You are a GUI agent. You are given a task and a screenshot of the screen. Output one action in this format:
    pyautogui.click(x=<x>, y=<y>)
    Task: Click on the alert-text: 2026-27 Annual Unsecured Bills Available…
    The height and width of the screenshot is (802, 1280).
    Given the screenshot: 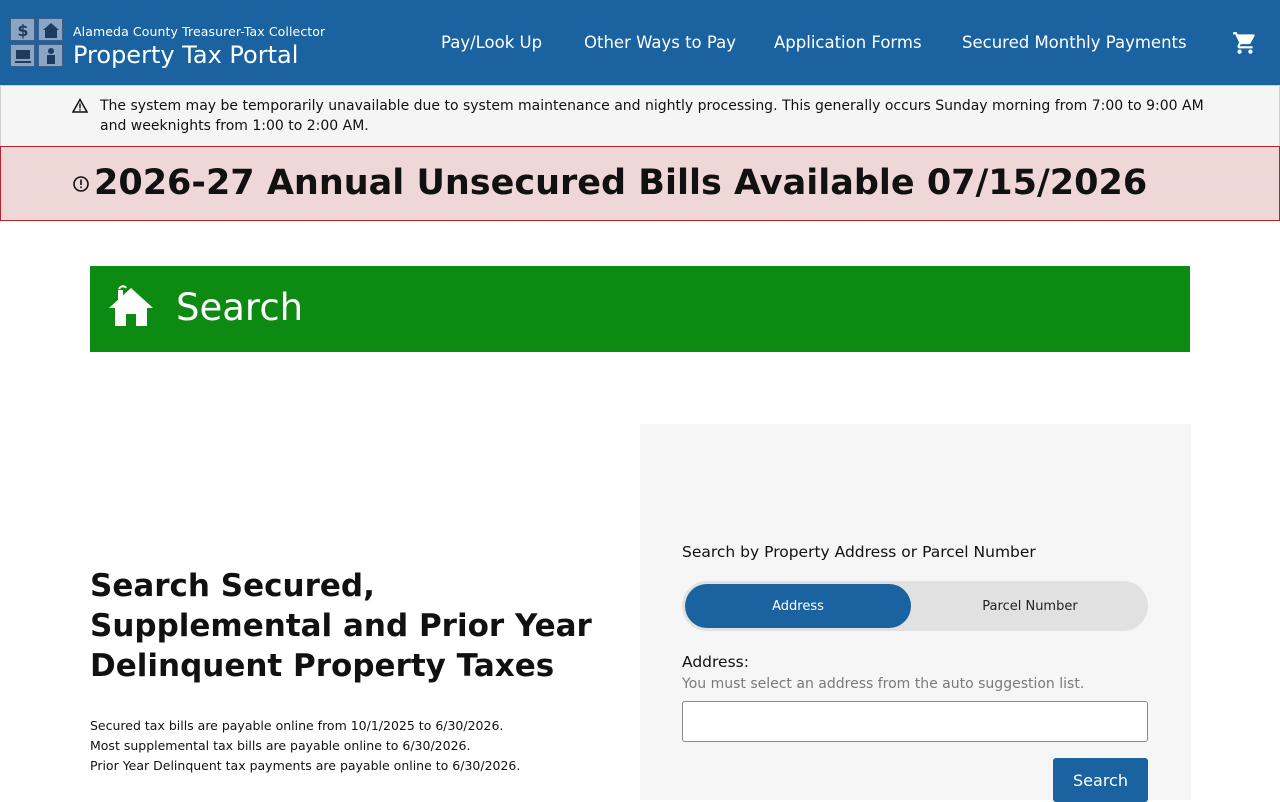 What is the action you would take?
    pyautogui.click(x=621, y=183)
    